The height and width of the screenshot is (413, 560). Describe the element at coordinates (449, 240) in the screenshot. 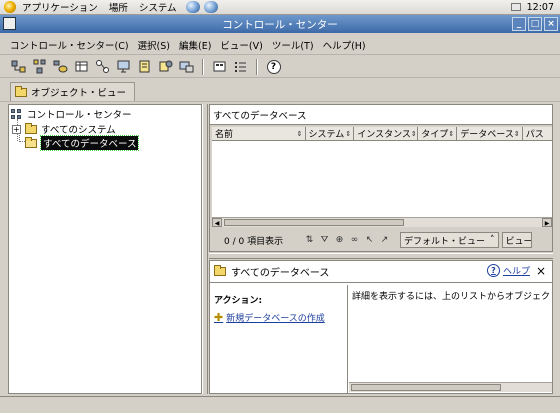

I see `view-dropdown: デフォルト・ビュー ˄` at that location.